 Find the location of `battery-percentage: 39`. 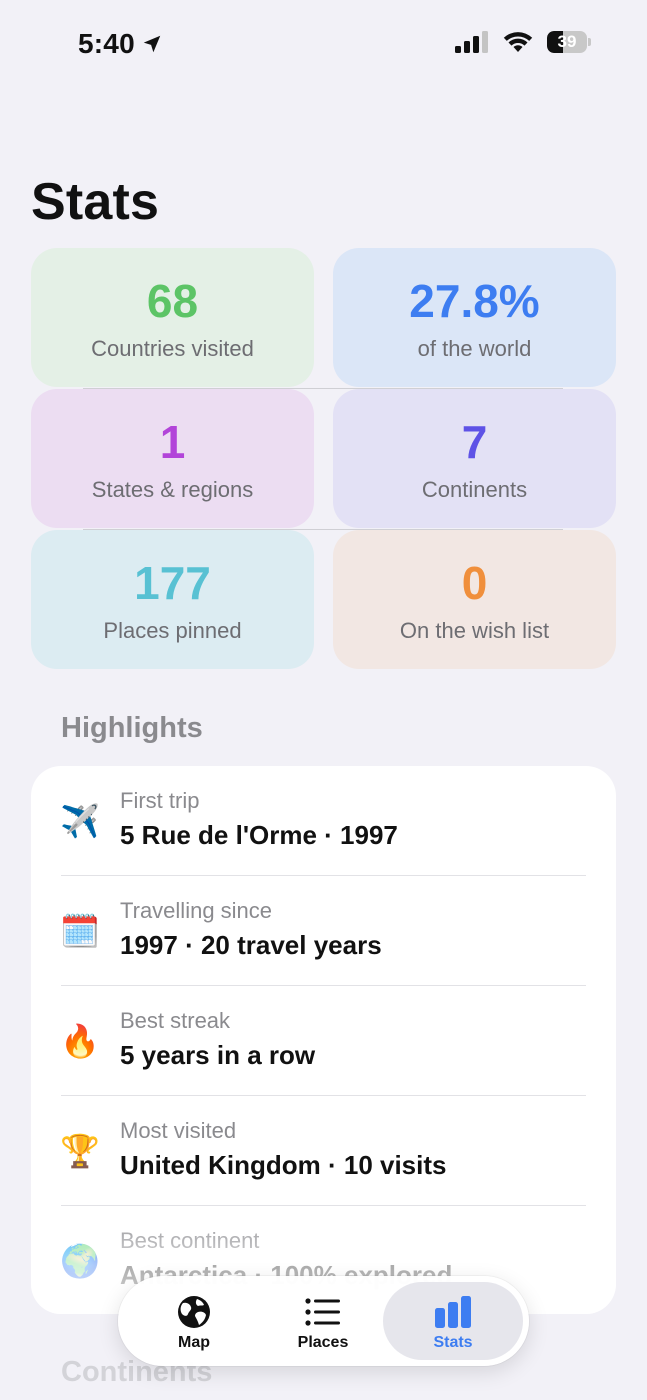

battery-percentage: 39 is located at coordinates (567, 41).